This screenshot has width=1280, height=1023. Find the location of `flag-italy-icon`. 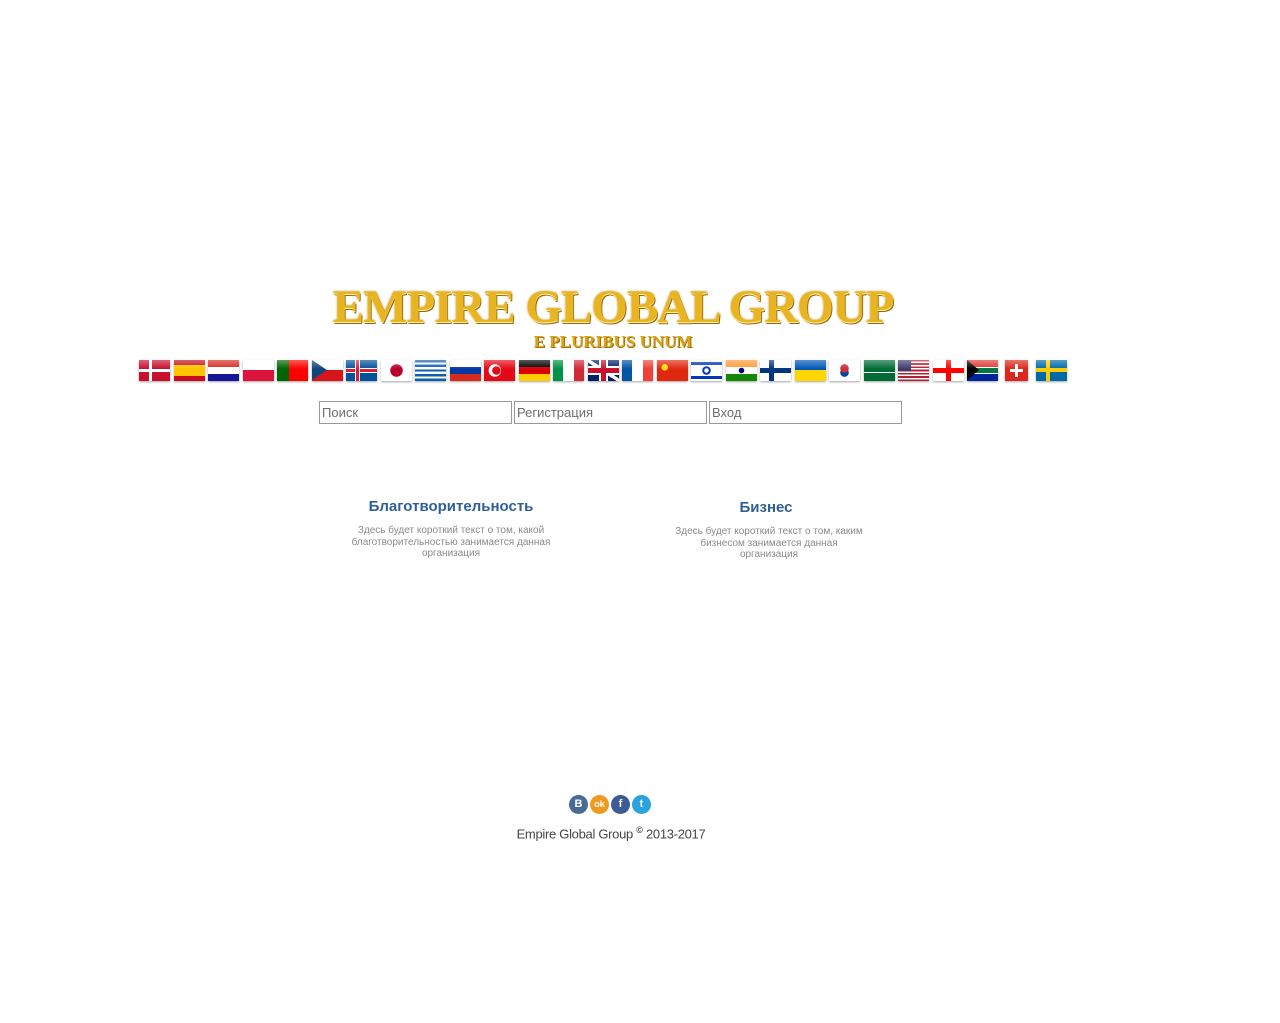

flag-italy-icon is located at coordinates (568, 370).